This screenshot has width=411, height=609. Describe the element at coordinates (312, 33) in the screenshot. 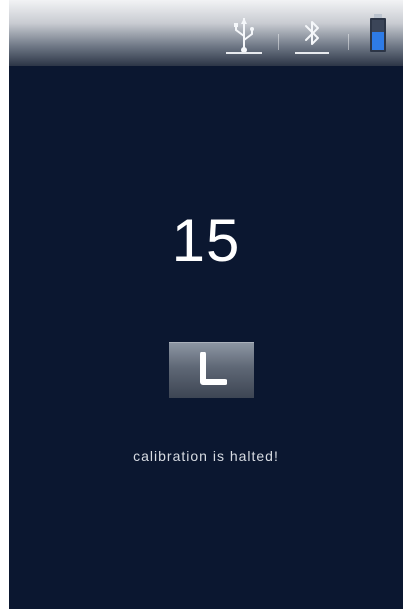

I see `bluetooth-icon` at that location.